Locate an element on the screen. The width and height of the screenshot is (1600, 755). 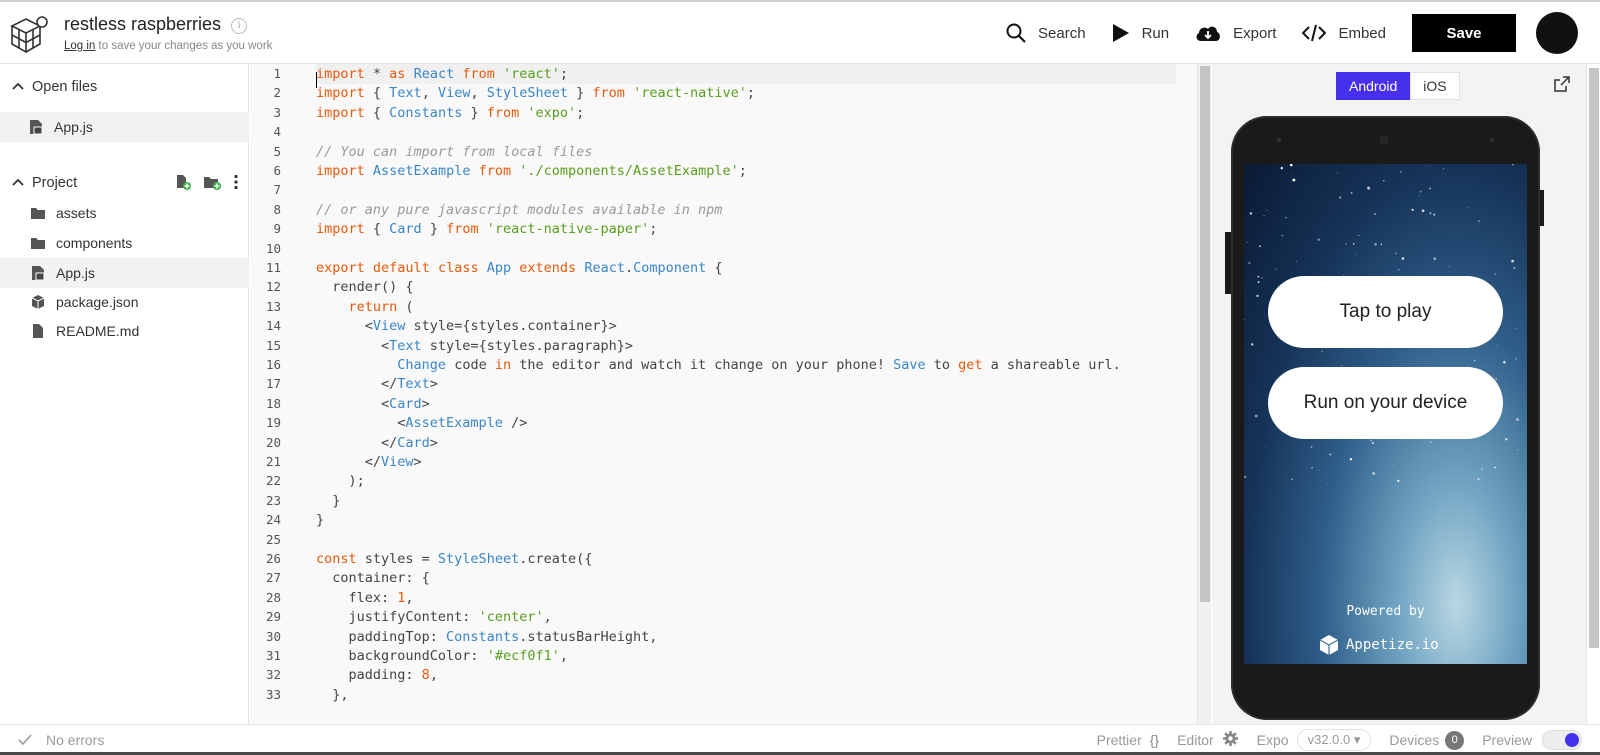
open-file-item: App.js is located at coordinates (124, 127).